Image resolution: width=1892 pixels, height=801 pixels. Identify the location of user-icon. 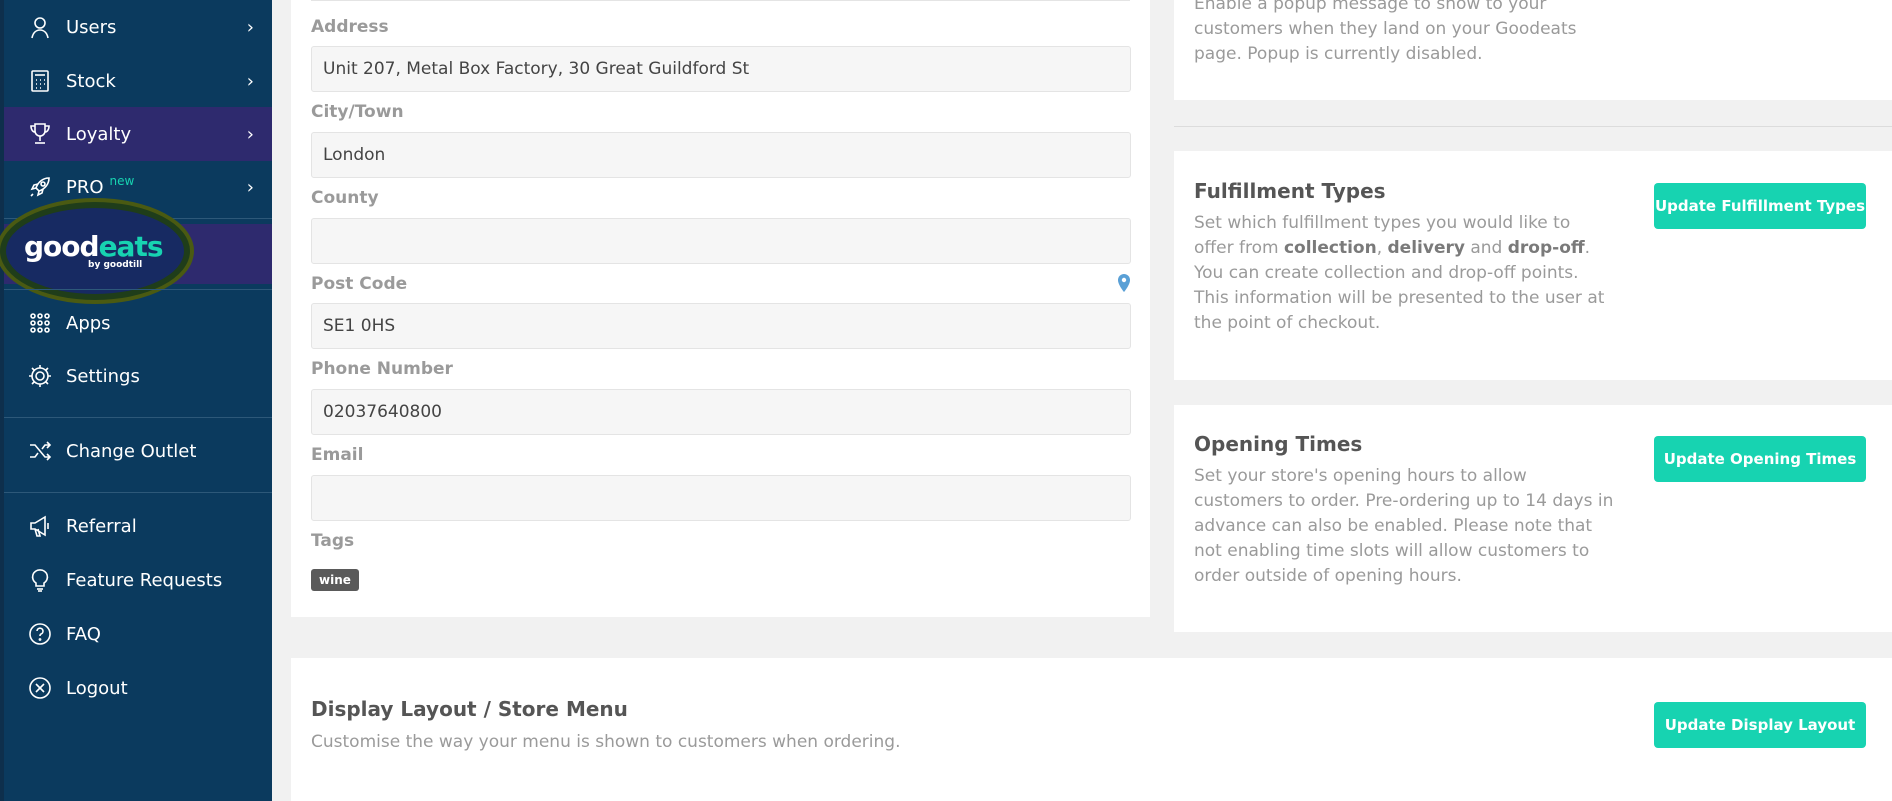
(40, 27).